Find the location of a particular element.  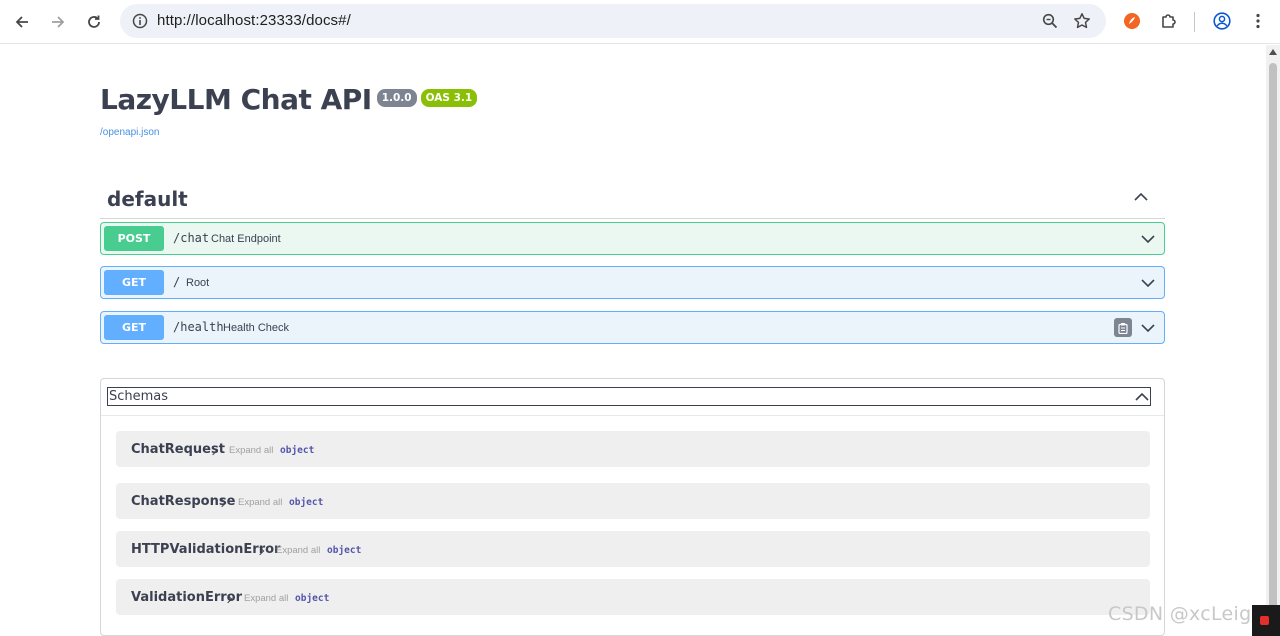

tag-section-default: default is located at coordinates (632, 197).